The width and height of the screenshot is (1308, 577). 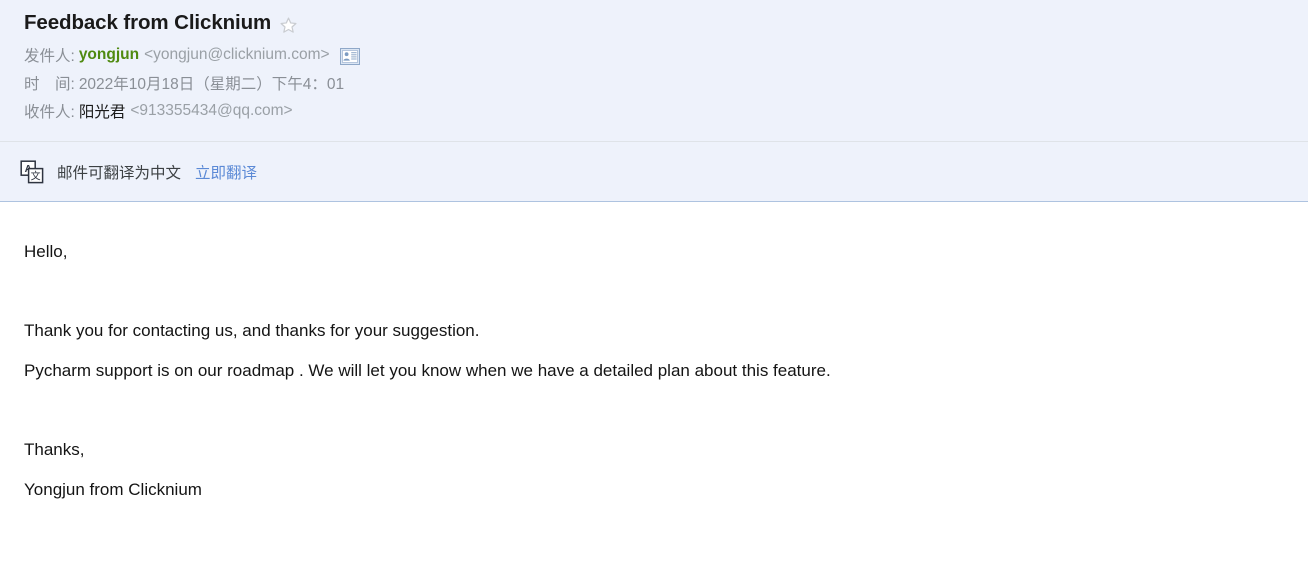 What do you see at coordinates (666, 217) in the screenshot?
I see `body-top-spacer` at bounding box center [666, 217].